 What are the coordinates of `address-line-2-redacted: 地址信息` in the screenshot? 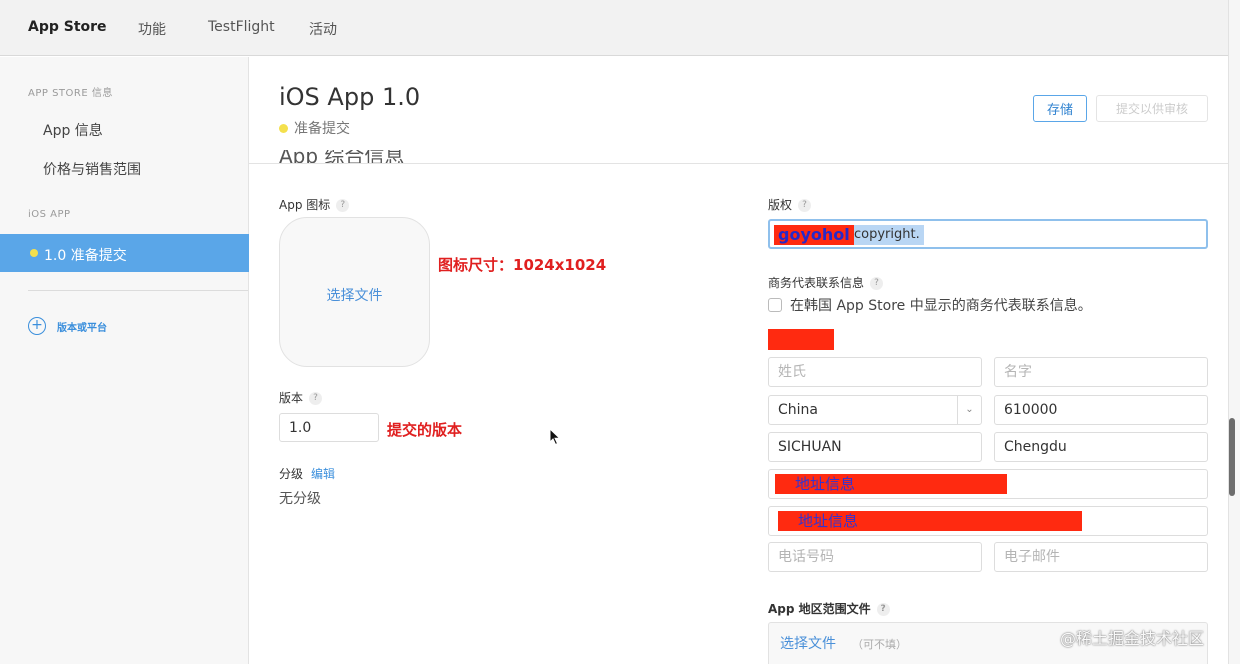 It's located at (930, 521).